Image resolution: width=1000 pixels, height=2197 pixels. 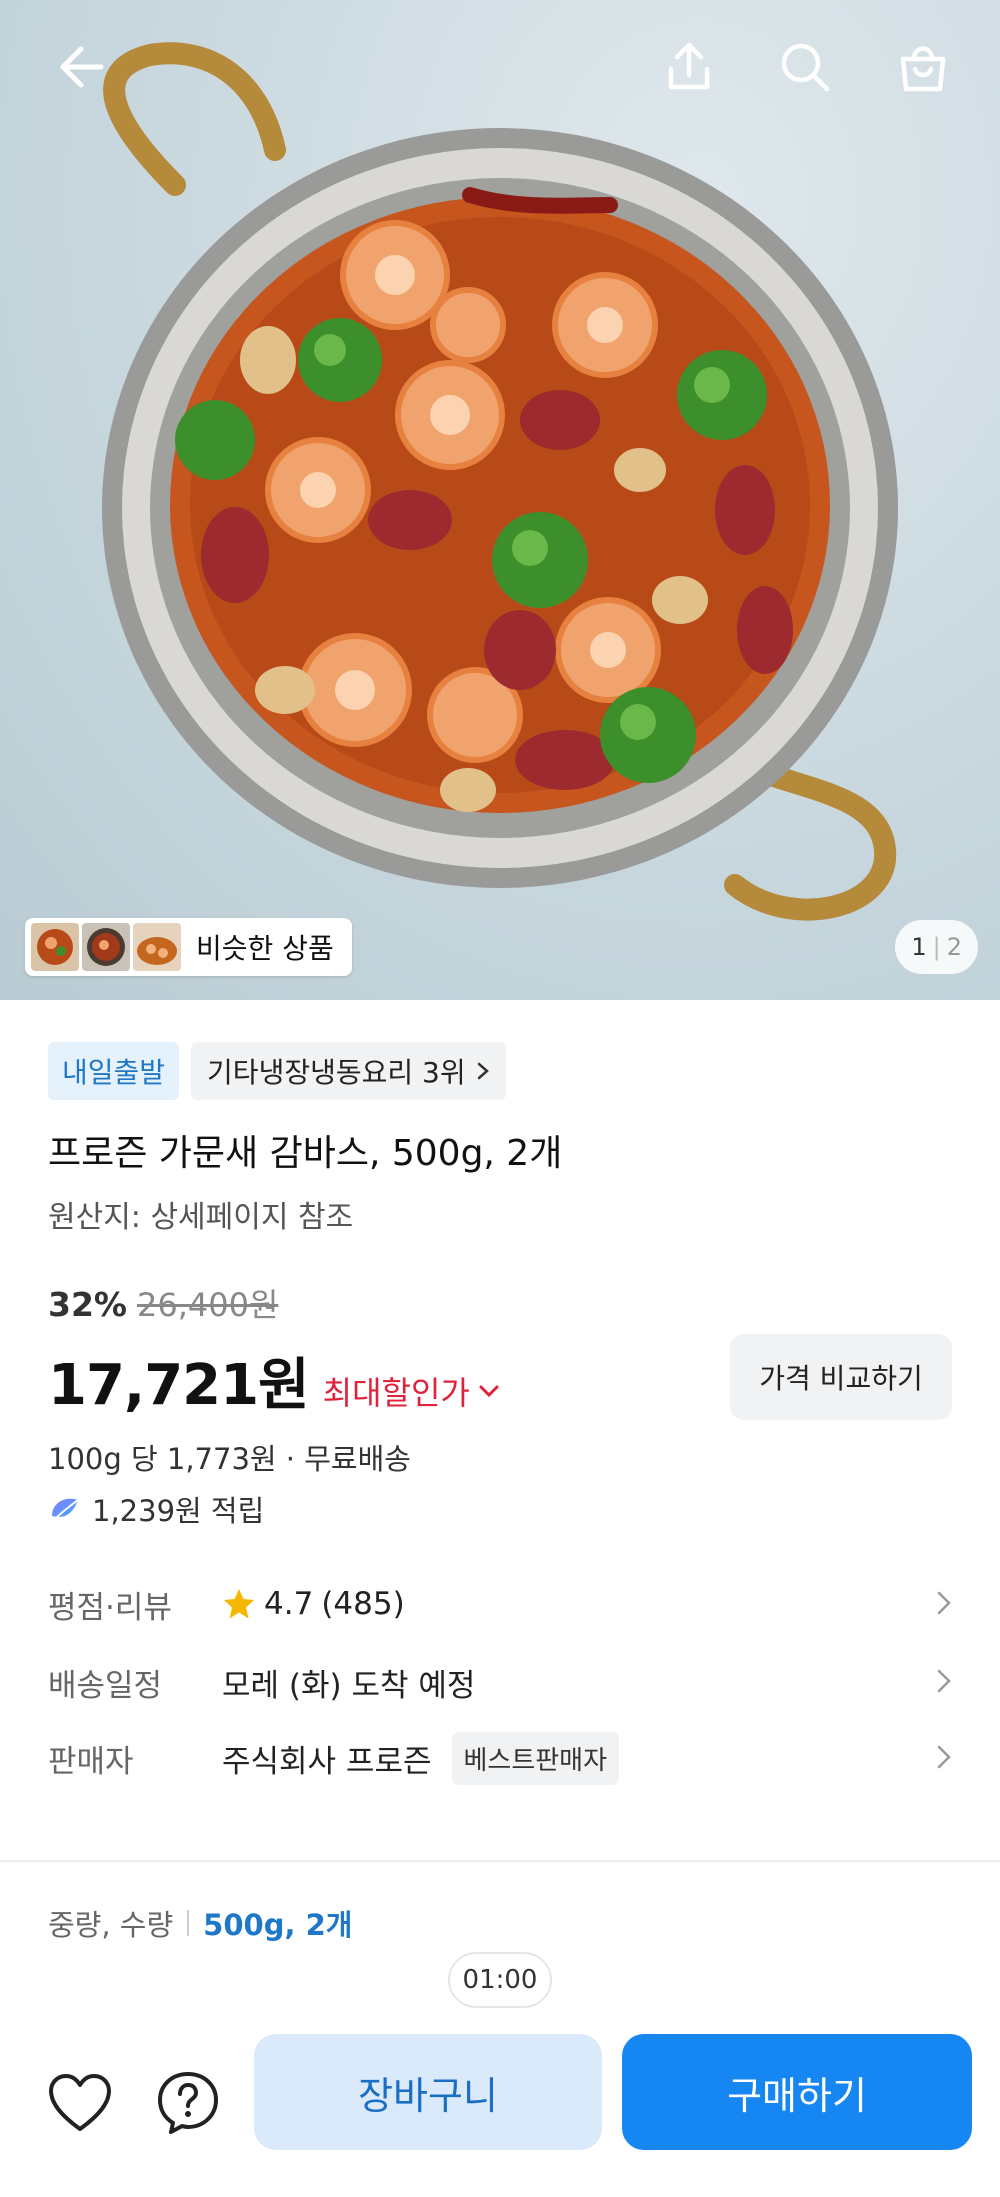 What do you see at coordinates (489, 1391) in the screenshot?
I see `chevron-down-icon` at bounding box center [489, 1391].